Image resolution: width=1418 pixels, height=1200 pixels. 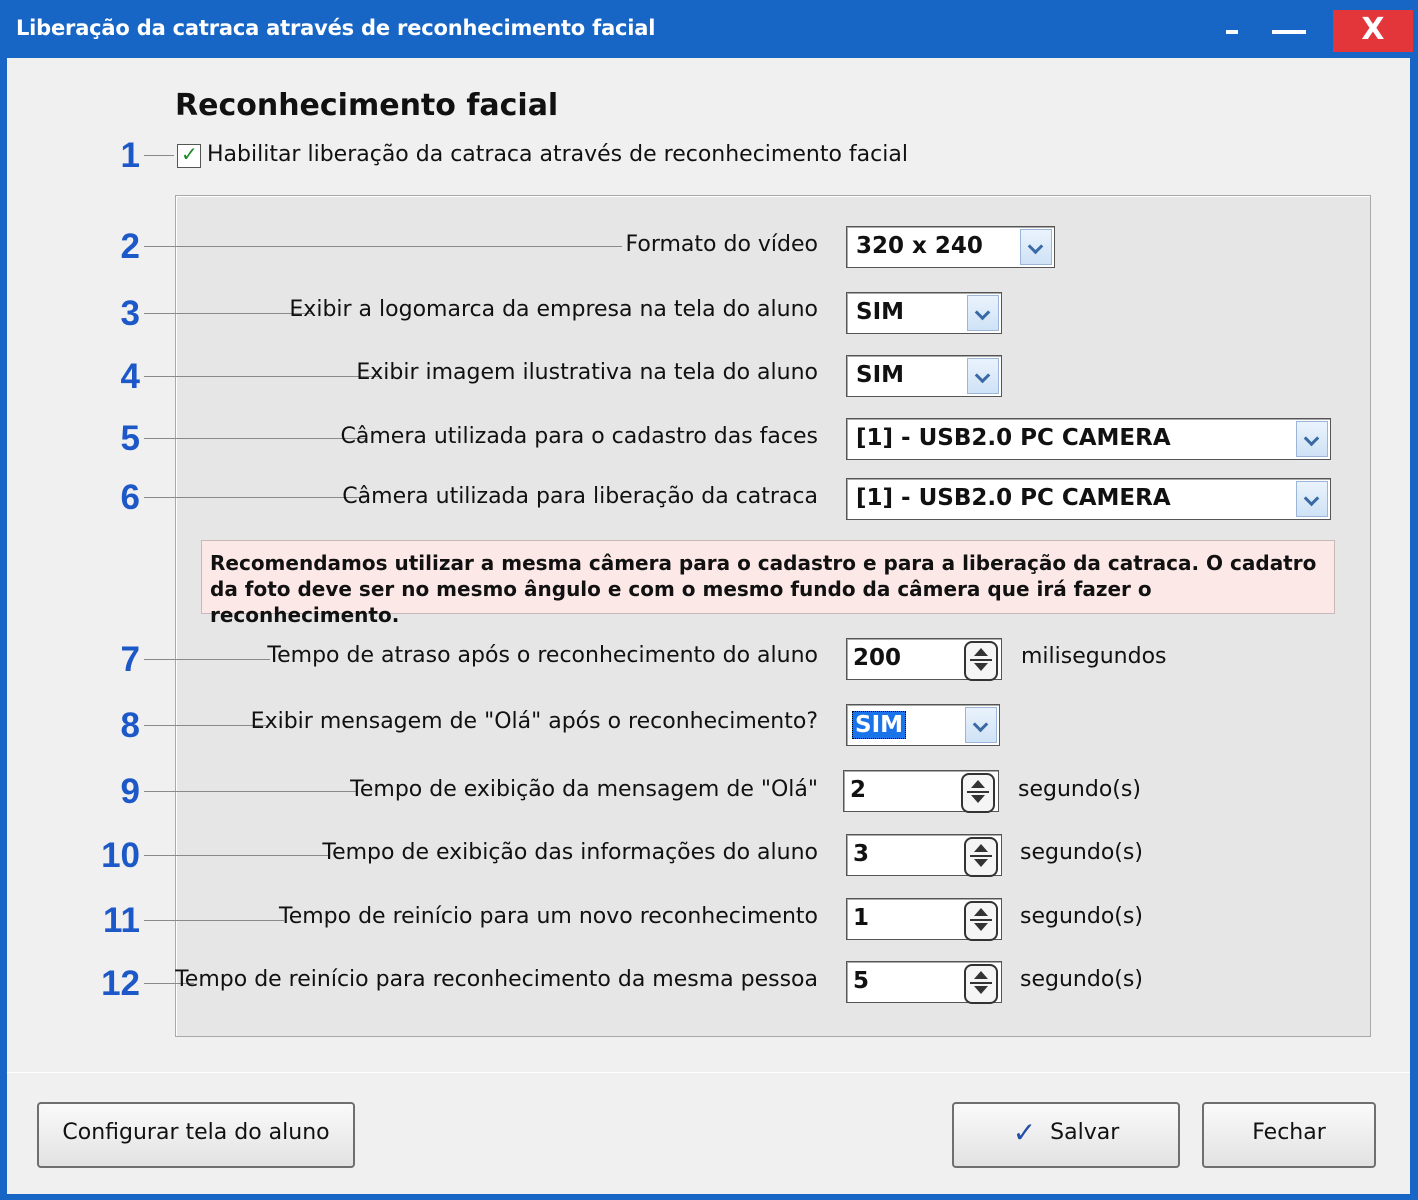 I want to click on callout-number-5: 5, so click(x=130, y=438).